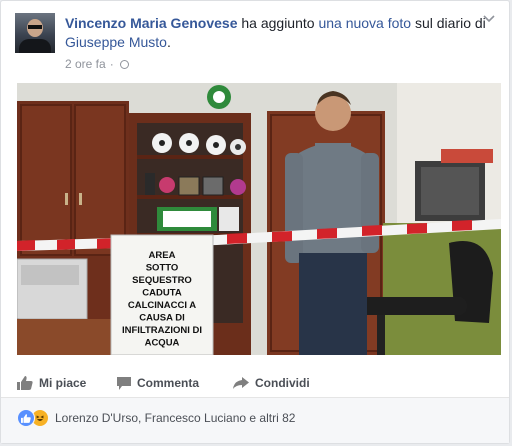 Image resolution: width=512 pixels, height=446 pixels. Describe the element at coordinates (162, 343) in the screenshot. I see `sign-line: ACQUA` at that location.